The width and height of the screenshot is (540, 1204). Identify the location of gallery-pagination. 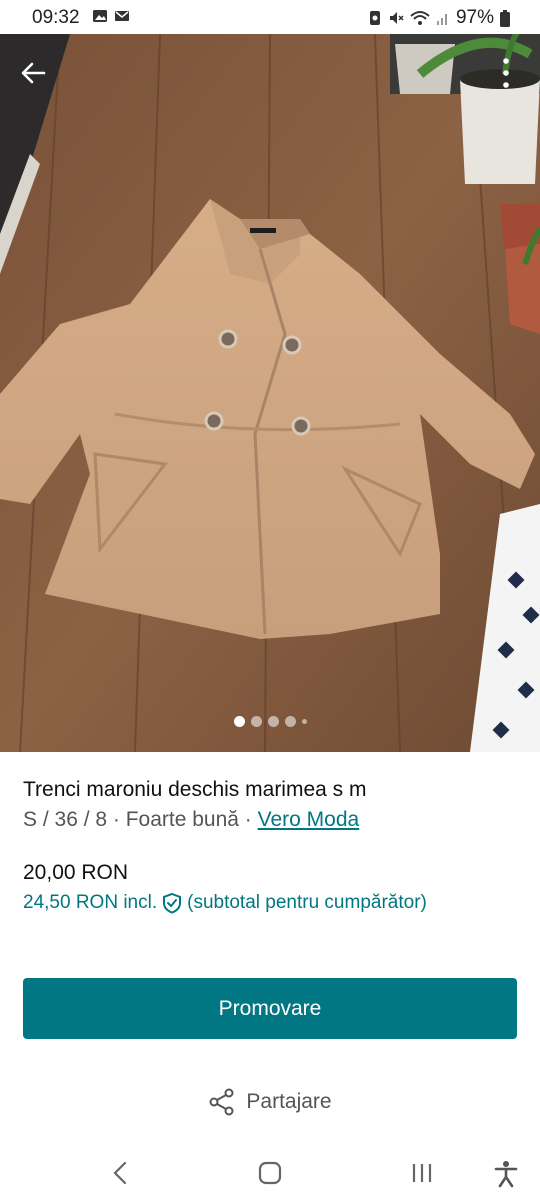
(270, 721).